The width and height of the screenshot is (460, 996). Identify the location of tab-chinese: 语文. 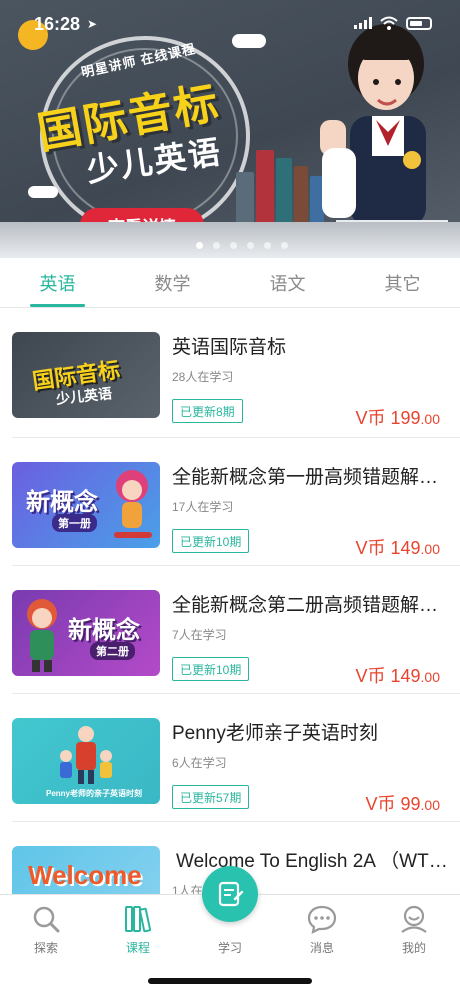
(287, 282).